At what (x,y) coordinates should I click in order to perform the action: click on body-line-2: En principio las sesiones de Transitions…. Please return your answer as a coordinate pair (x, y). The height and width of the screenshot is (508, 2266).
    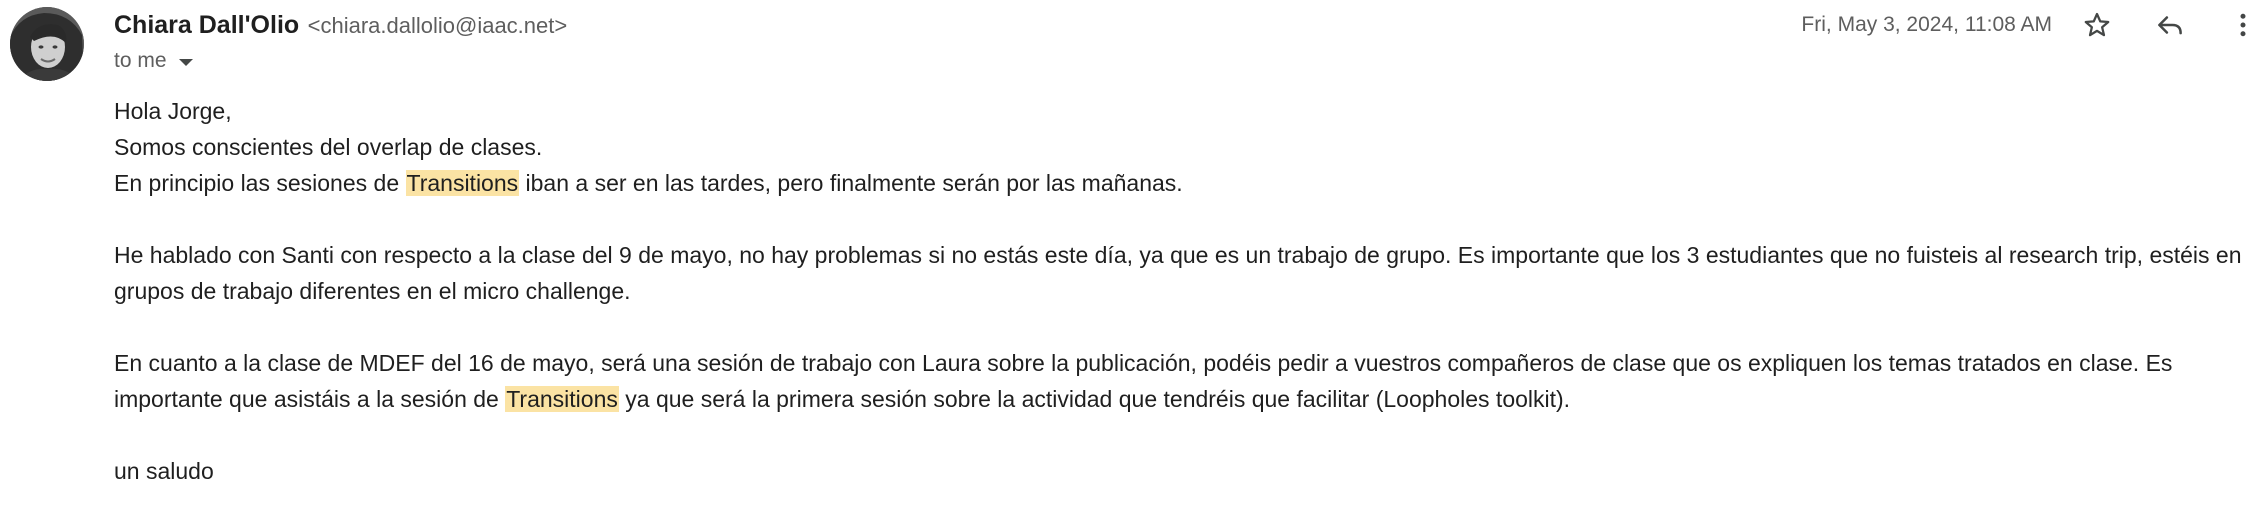
    Looking at the image, I should click on (1184, 183).